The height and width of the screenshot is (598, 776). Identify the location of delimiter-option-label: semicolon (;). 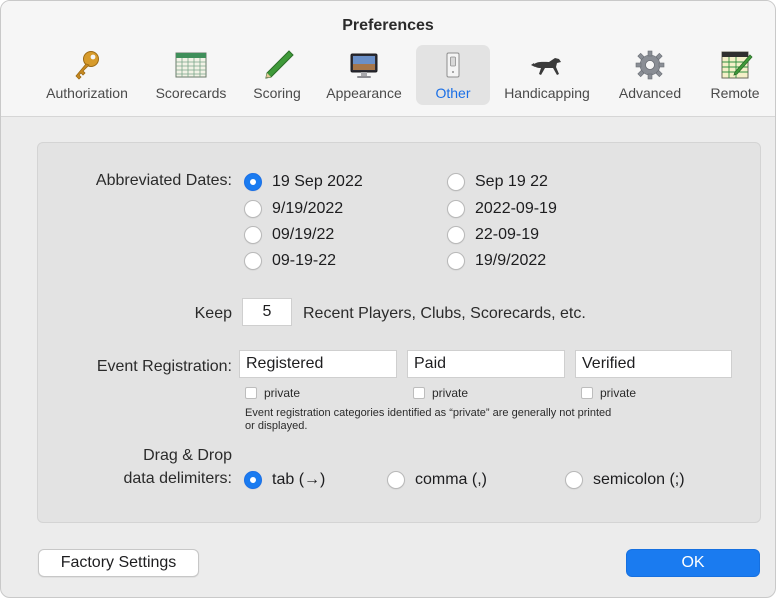
(639, 479).